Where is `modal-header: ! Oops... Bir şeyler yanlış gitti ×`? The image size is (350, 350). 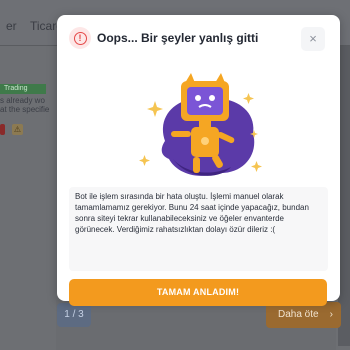
modal-header: ! Oops... Bir şeyler yanlış gitti × is located at coordinates (198, 38).